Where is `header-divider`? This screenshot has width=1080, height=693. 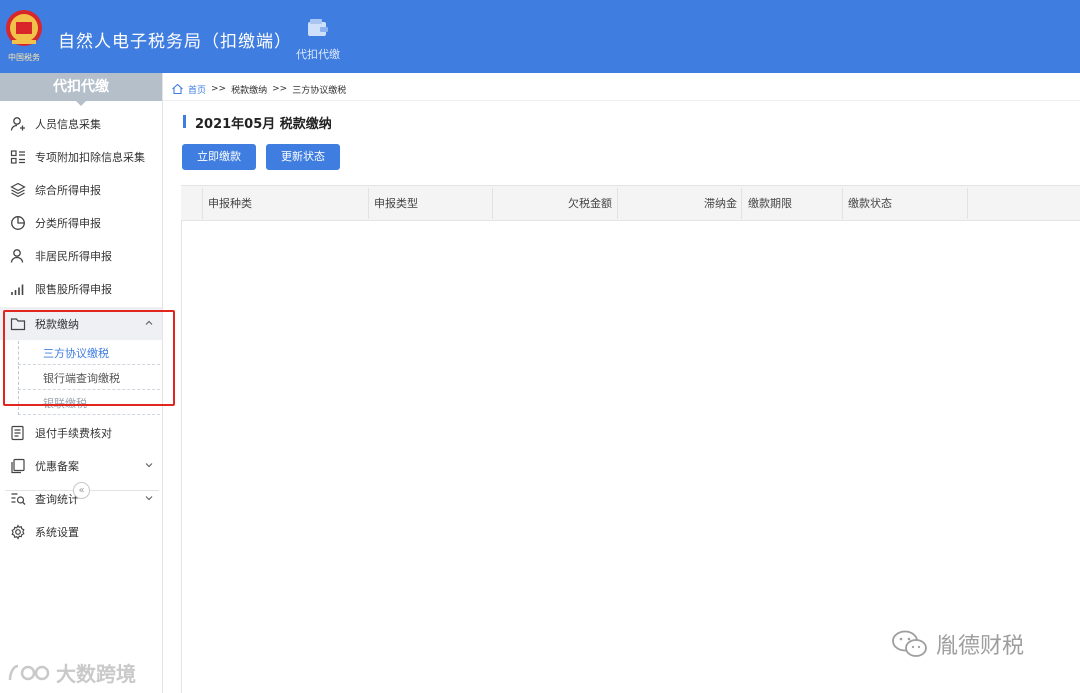 header-divider is located at coordinates (621, 100).